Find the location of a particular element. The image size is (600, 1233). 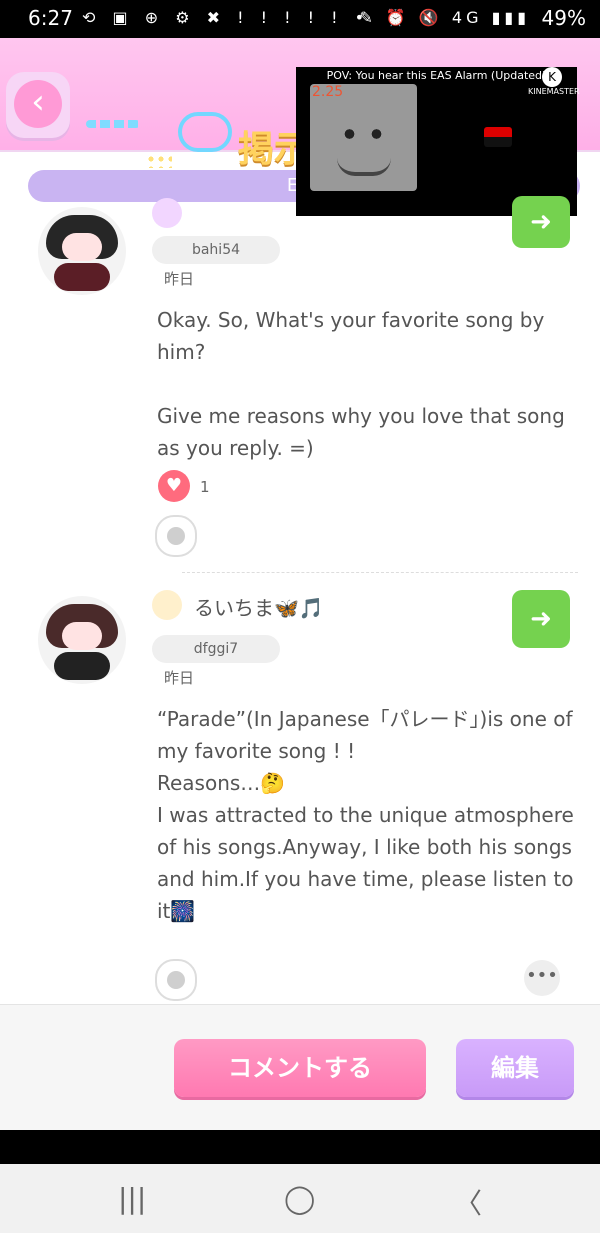

notification-icons: ⟲ ▣ ⊕ ⚙ ✖ ! ! ! ! ! • is located at coordinates (226, 17).